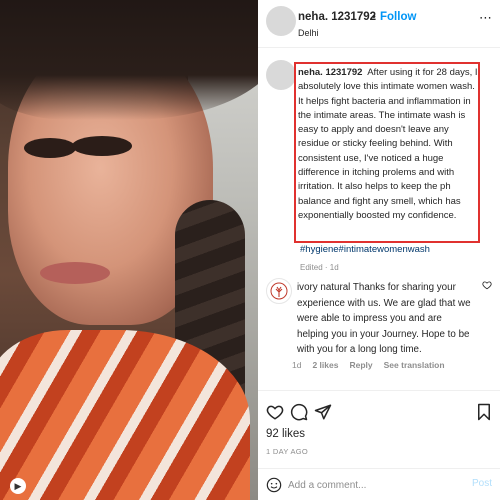  Describe the element at coordinates (285, 434) in the screenshot. I see `likes-count: 92 likes` at that location.